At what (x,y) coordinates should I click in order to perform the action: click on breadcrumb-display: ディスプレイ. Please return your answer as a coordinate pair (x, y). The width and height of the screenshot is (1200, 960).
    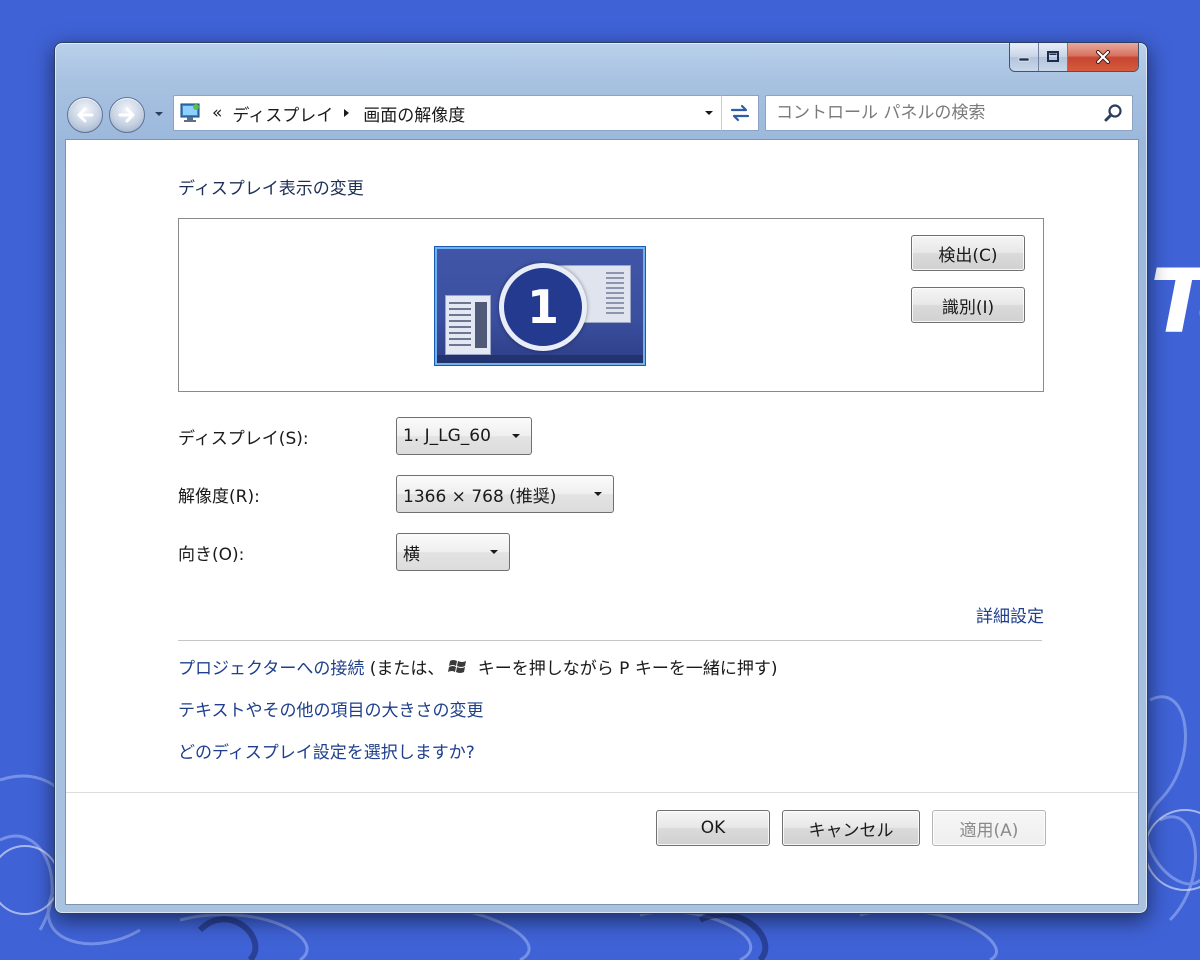
    Looking at the image, I should click on (282, 113).